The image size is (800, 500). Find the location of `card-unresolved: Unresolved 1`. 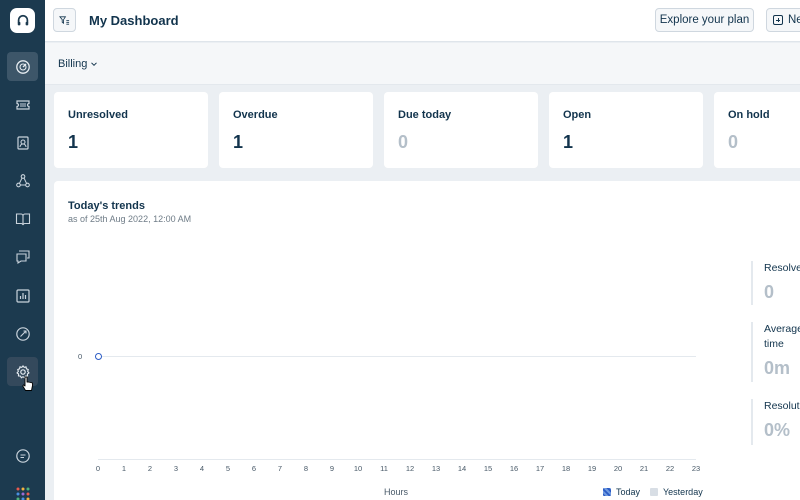

card-unresolved: Unresolved 1 is located at coordinates (131, 130).